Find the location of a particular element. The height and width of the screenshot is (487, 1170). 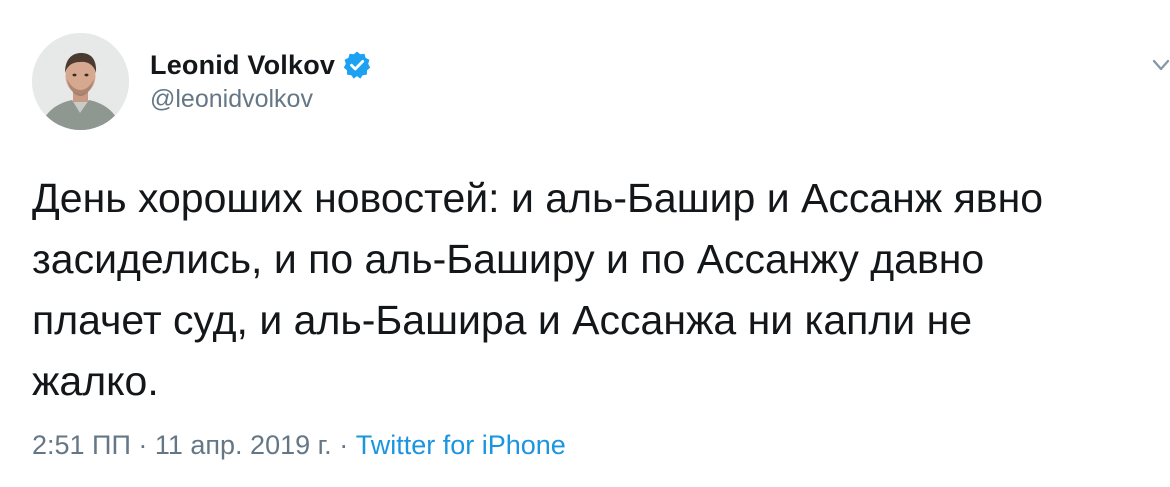

verified-badge-icon is located at coordinates (357, 65).